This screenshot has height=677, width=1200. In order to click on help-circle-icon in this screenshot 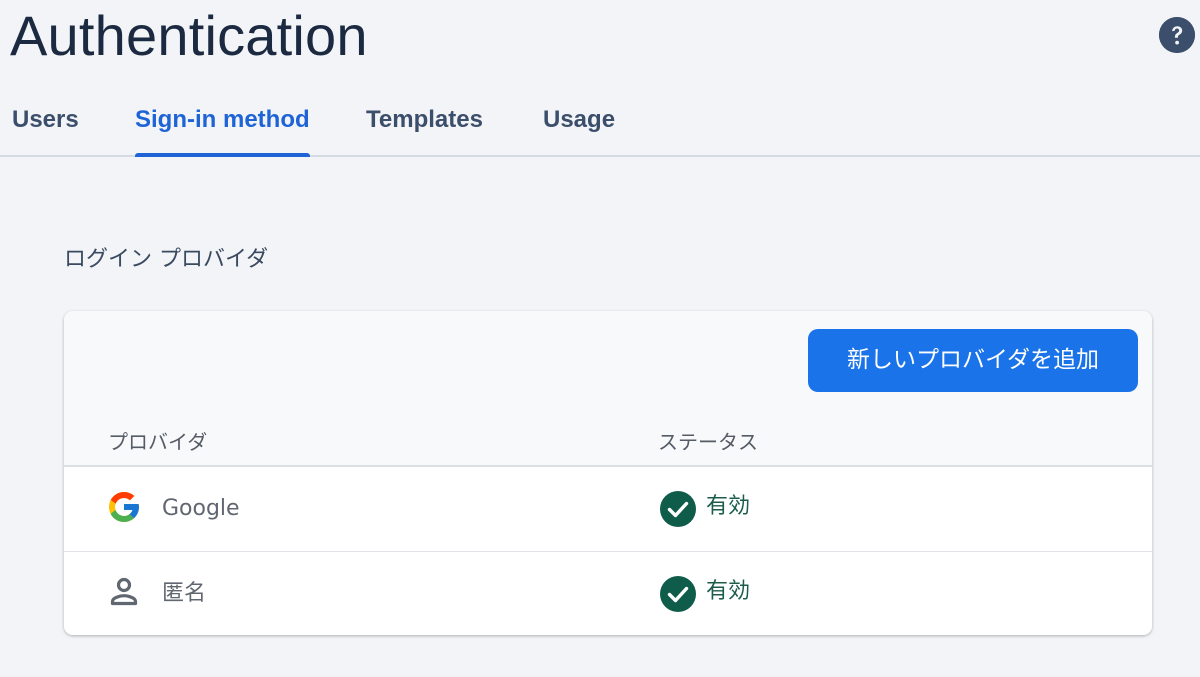, I will do `click(1177, 35)`.